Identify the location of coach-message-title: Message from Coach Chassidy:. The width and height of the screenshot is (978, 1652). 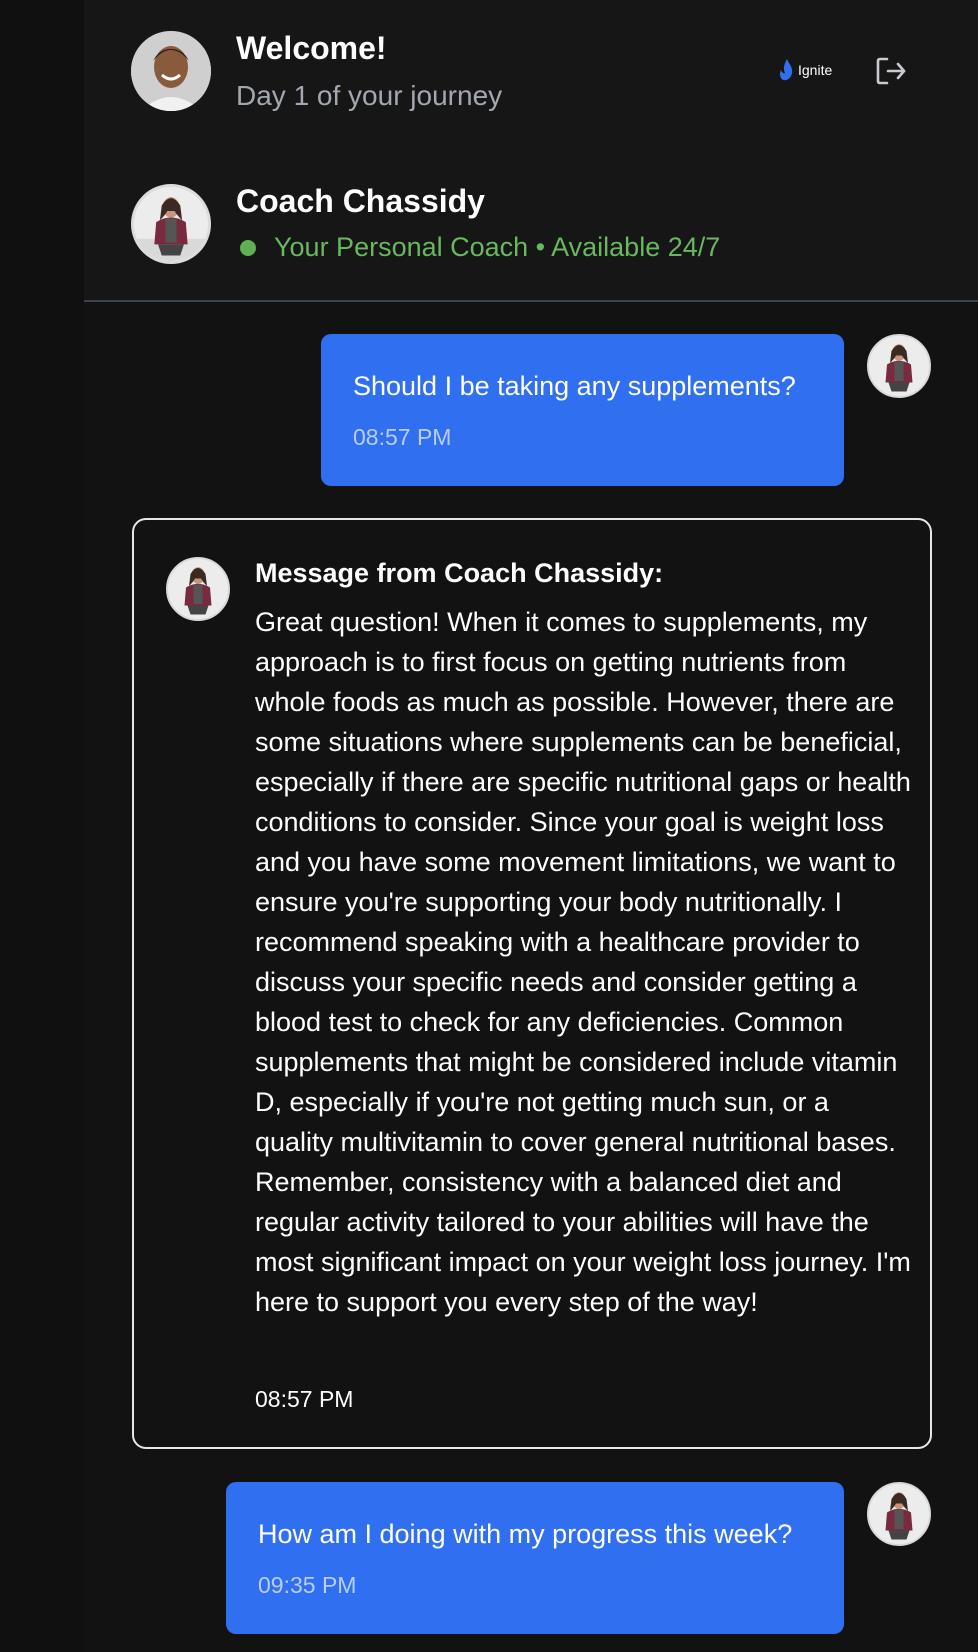
(459, 573).